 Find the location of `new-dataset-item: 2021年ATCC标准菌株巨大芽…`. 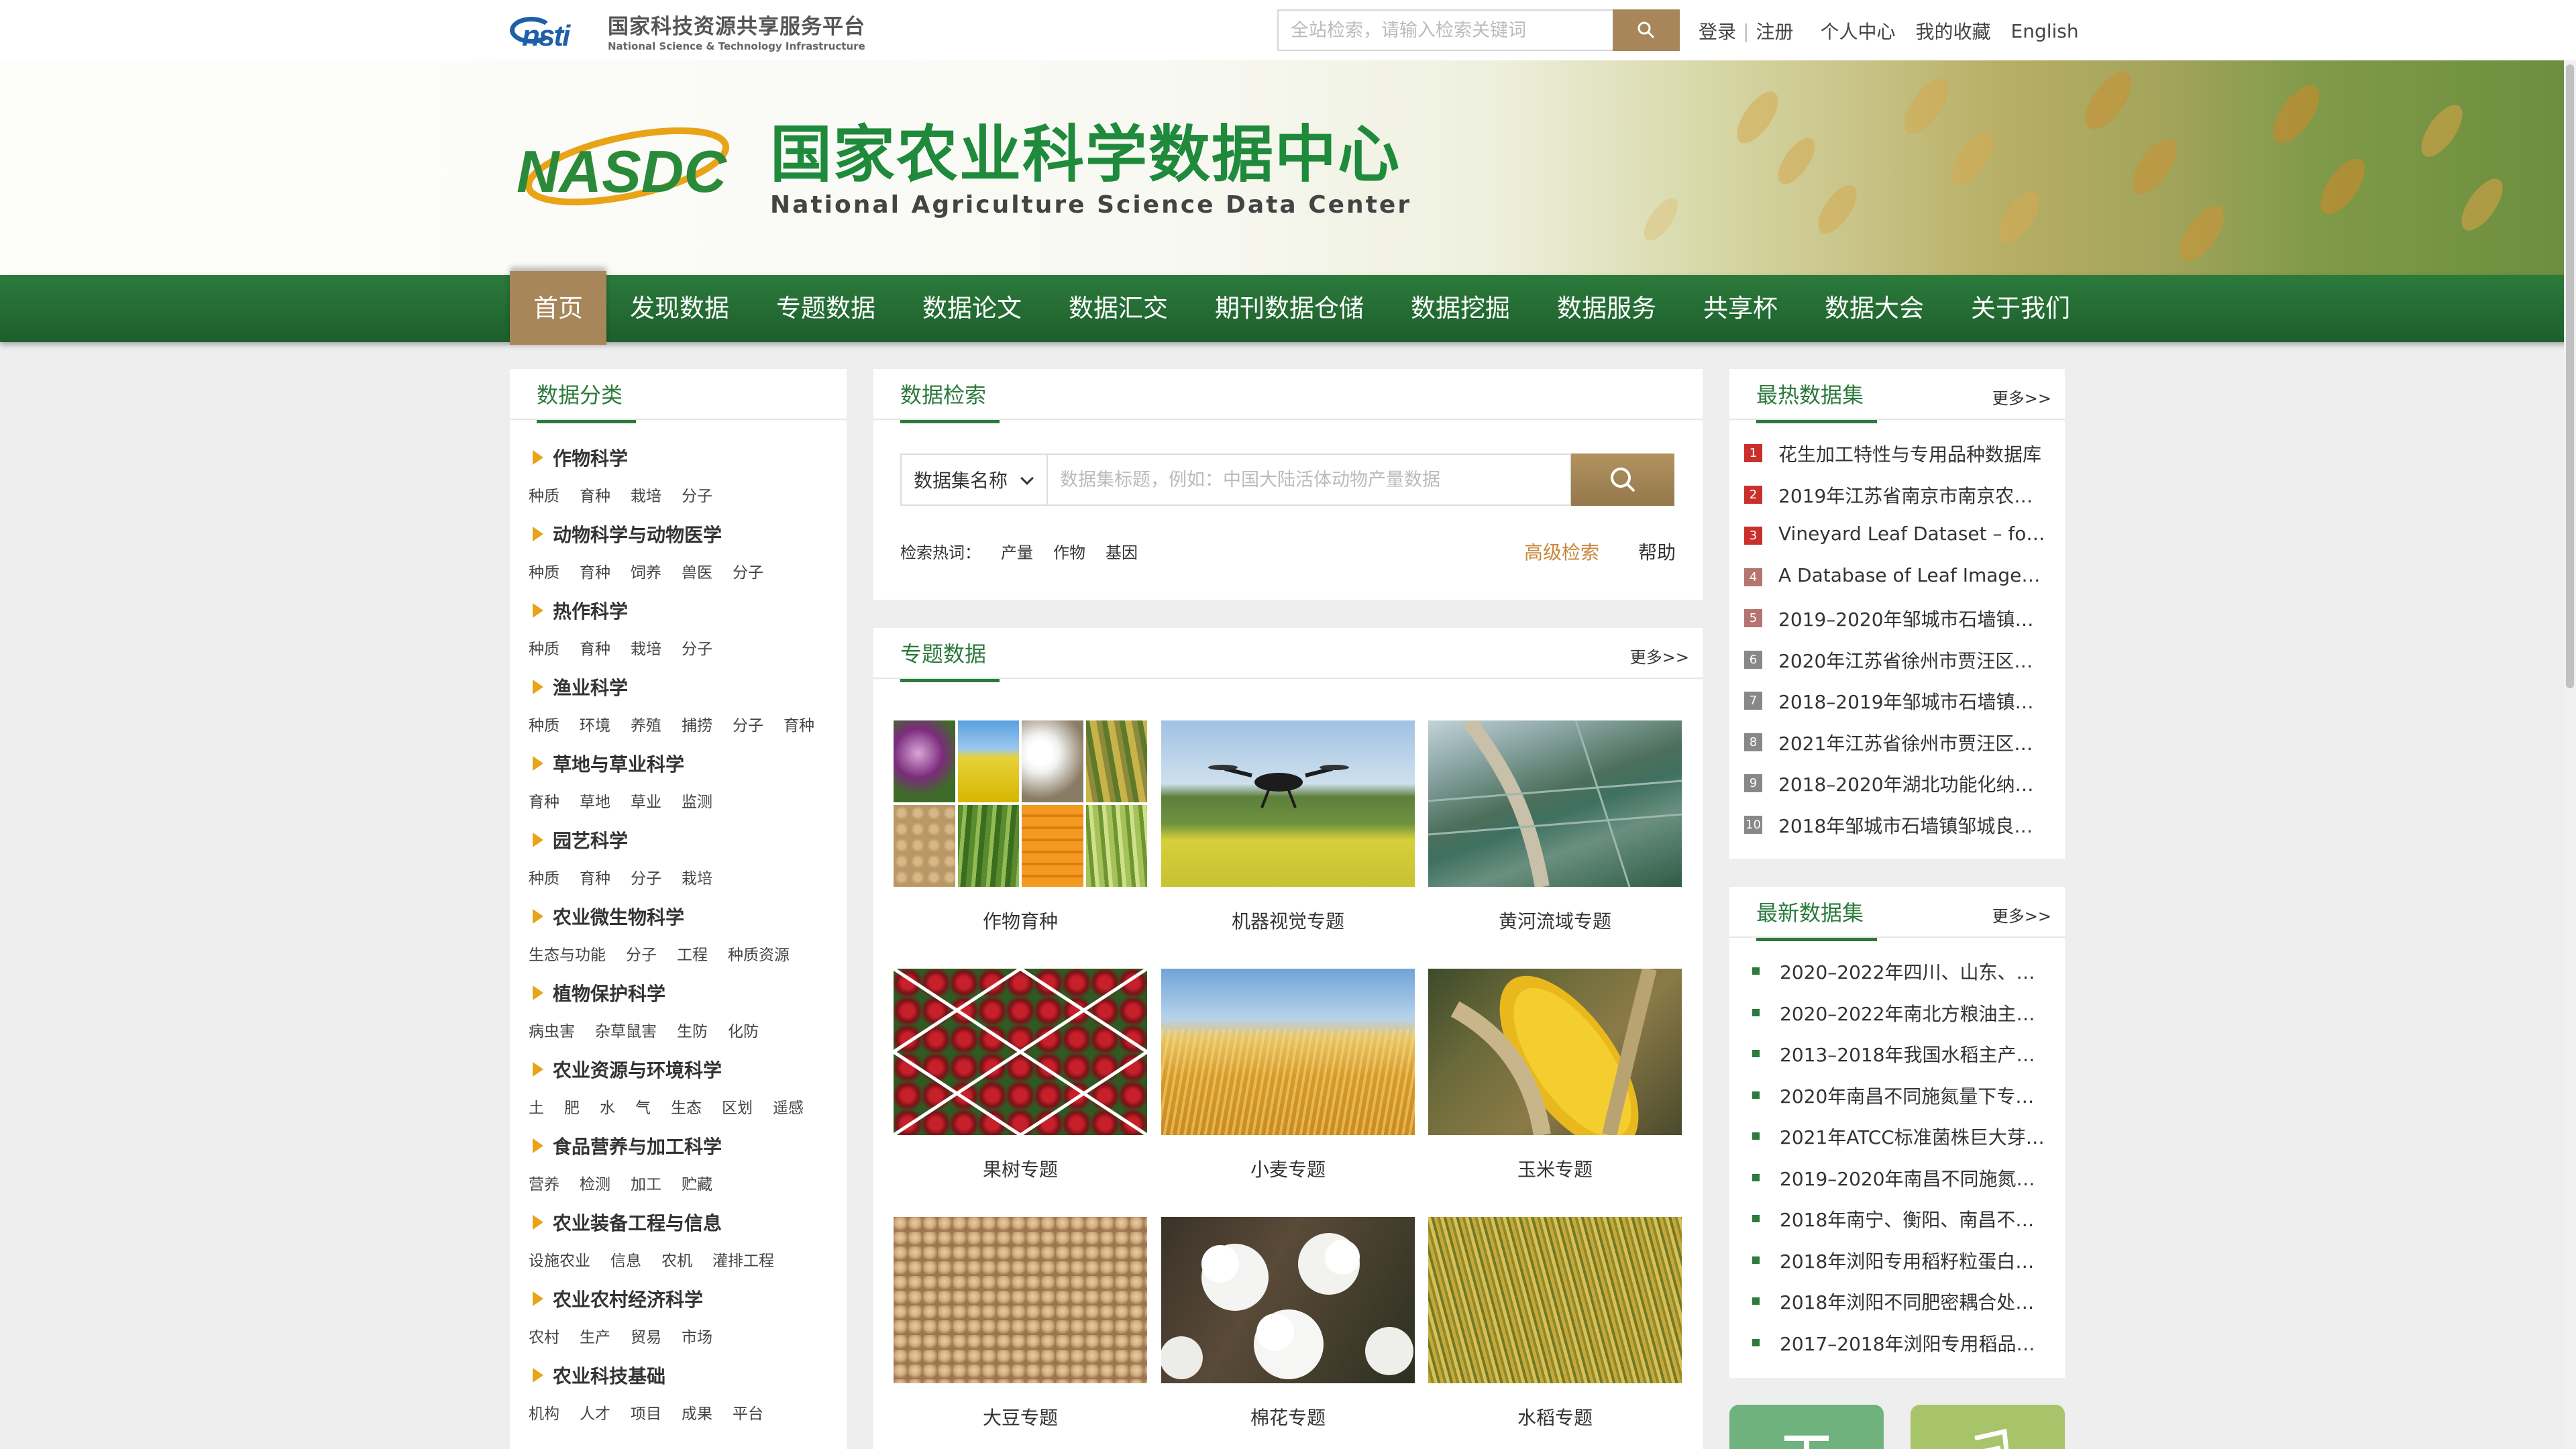

new-dataset-item: 2021年ATCC标准菌株巨大芽… is located at coordinates (1904, 1144).